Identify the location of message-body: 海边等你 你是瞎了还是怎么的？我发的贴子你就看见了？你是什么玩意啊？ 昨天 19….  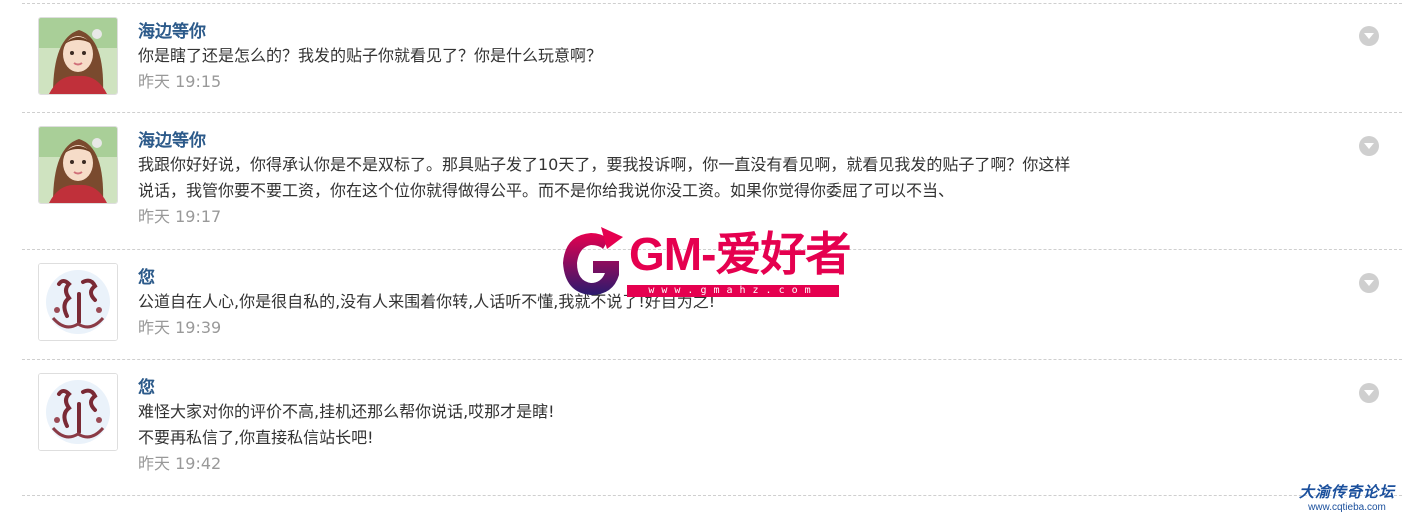
(688, 58).